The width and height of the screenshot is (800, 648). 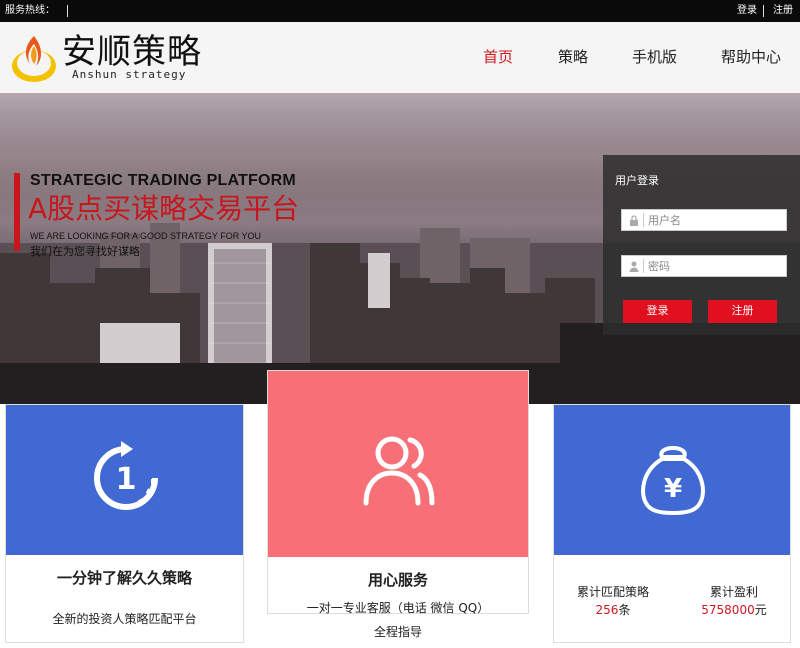 What do you see at coordinates (783, 11) in the screenshot?
I see `top-register-link: 注册` at bounding box center [783, 11].